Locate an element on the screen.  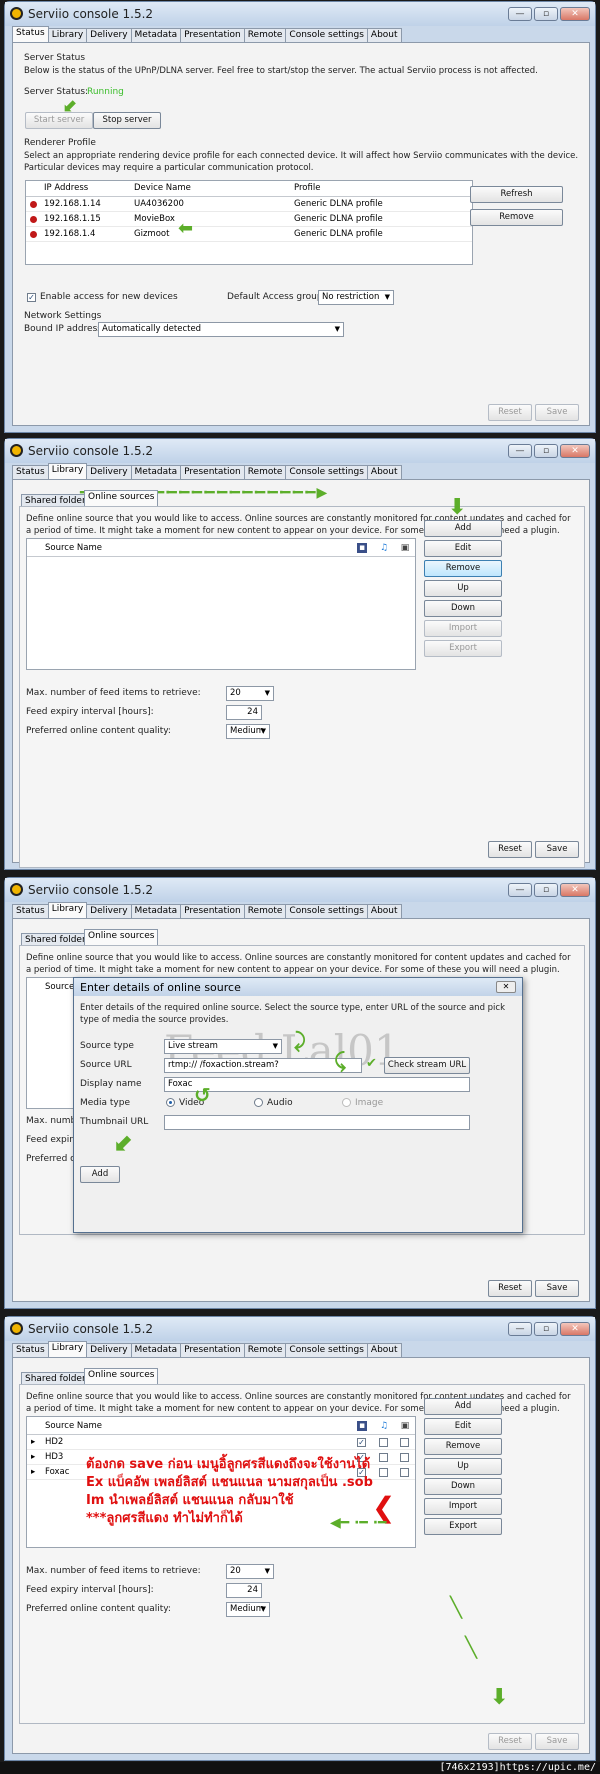
dialog-close-icon: ✕ is located at coordinates (506, 987).